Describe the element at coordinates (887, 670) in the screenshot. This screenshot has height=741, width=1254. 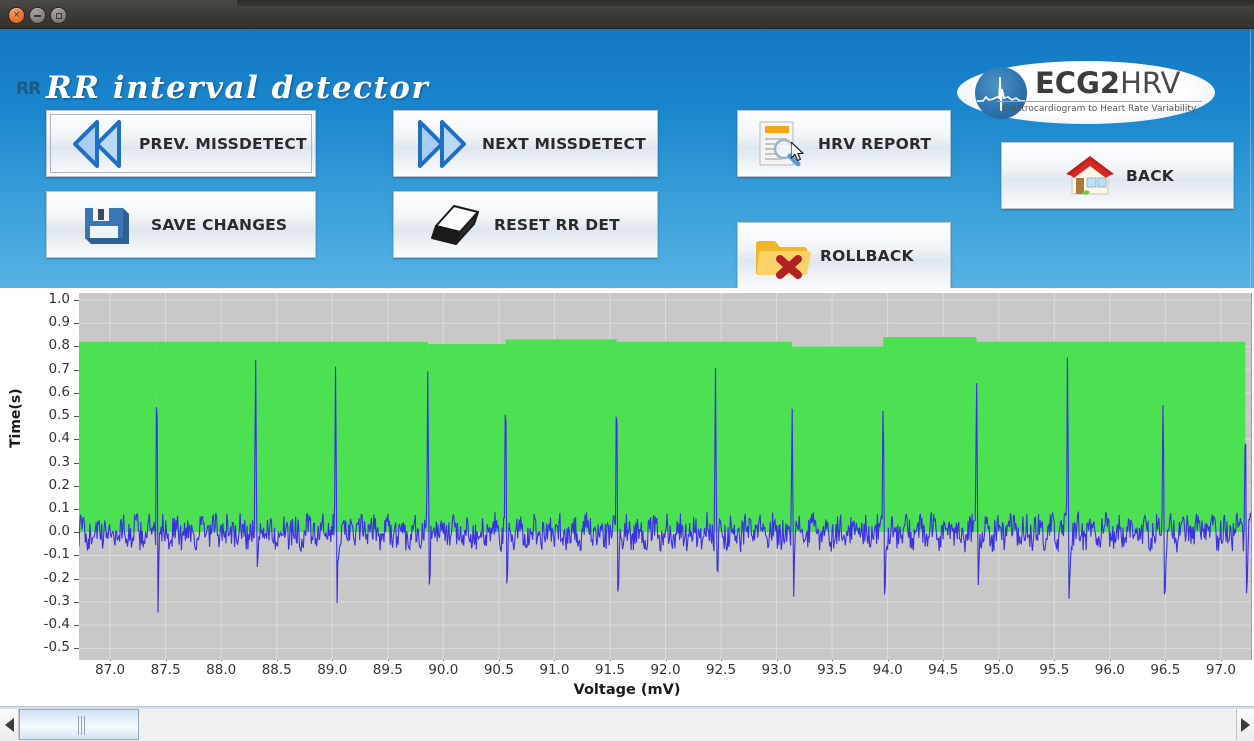
I see `x-tick-label: 94.0` at that location.